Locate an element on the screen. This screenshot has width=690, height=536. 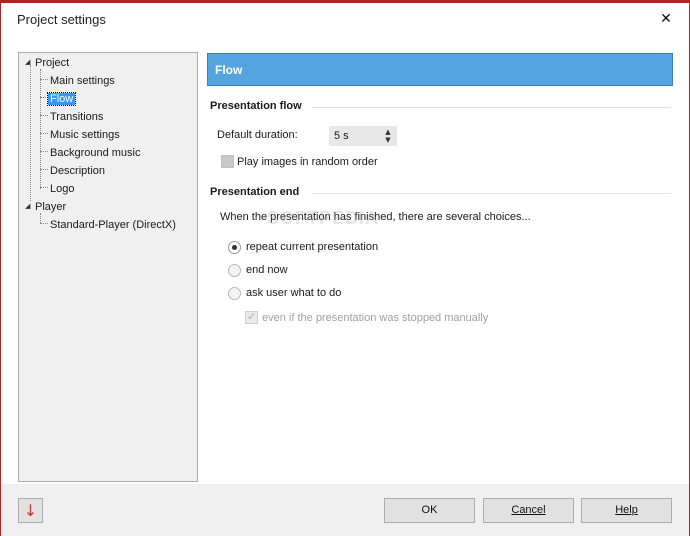
tree-item-label: Background music is located at coordinates (95, 153).